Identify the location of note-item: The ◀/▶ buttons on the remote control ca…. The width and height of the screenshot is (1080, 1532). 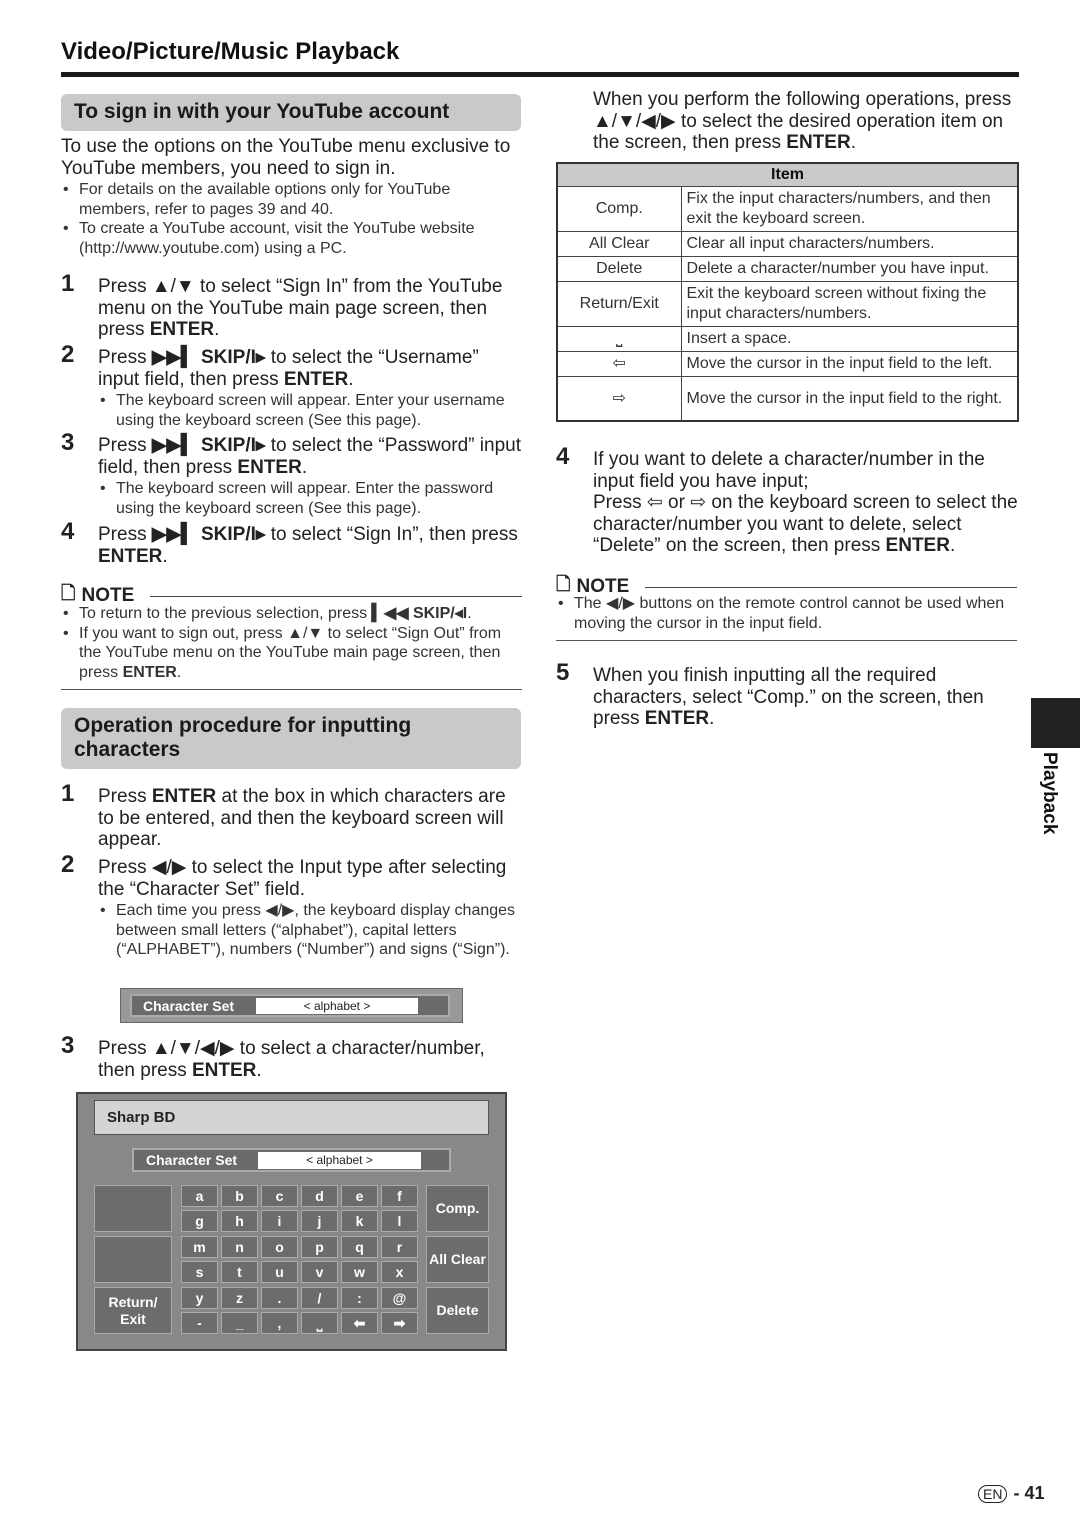
(786, 613).